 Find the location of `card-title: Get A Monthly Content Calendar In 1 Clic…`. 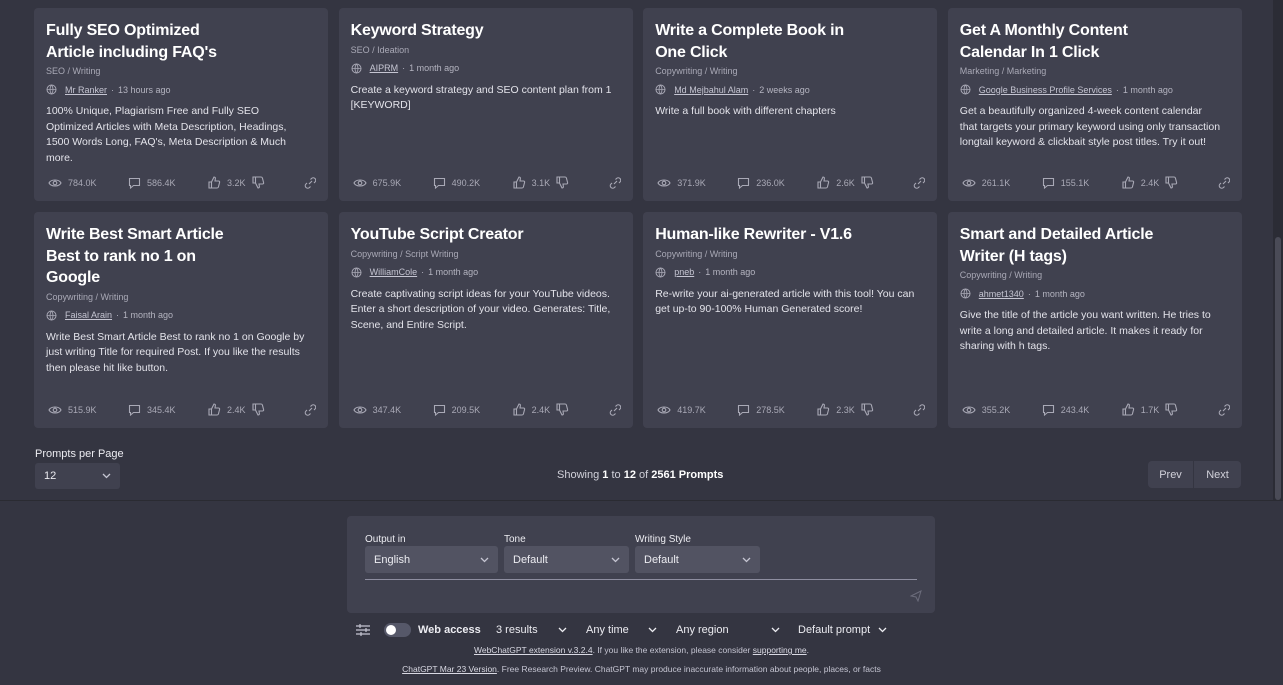

card-title: Get A Monthly Content Calendar In 1 Clic… is located at coordinates (1043, 41).